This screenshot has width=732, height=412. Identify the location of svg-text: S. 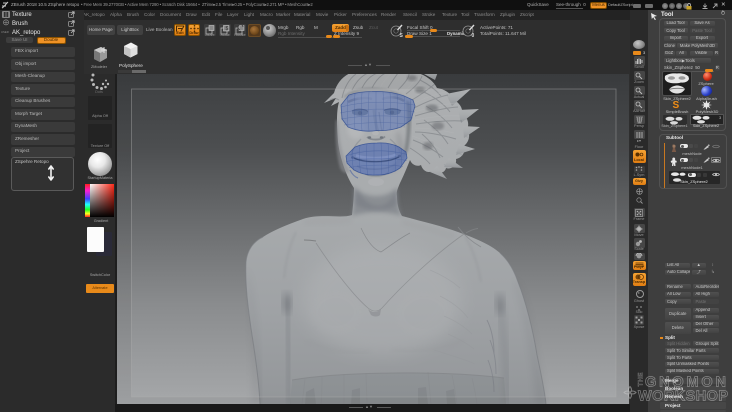
(402, 35).